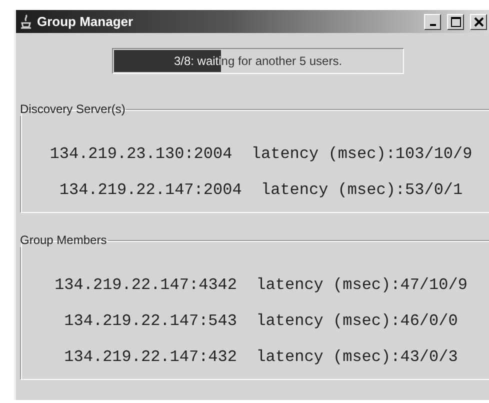 The height and width of the screenshot is (403, 489). I want to click on frame-title: Discovery Server(s), so click(72, 109).